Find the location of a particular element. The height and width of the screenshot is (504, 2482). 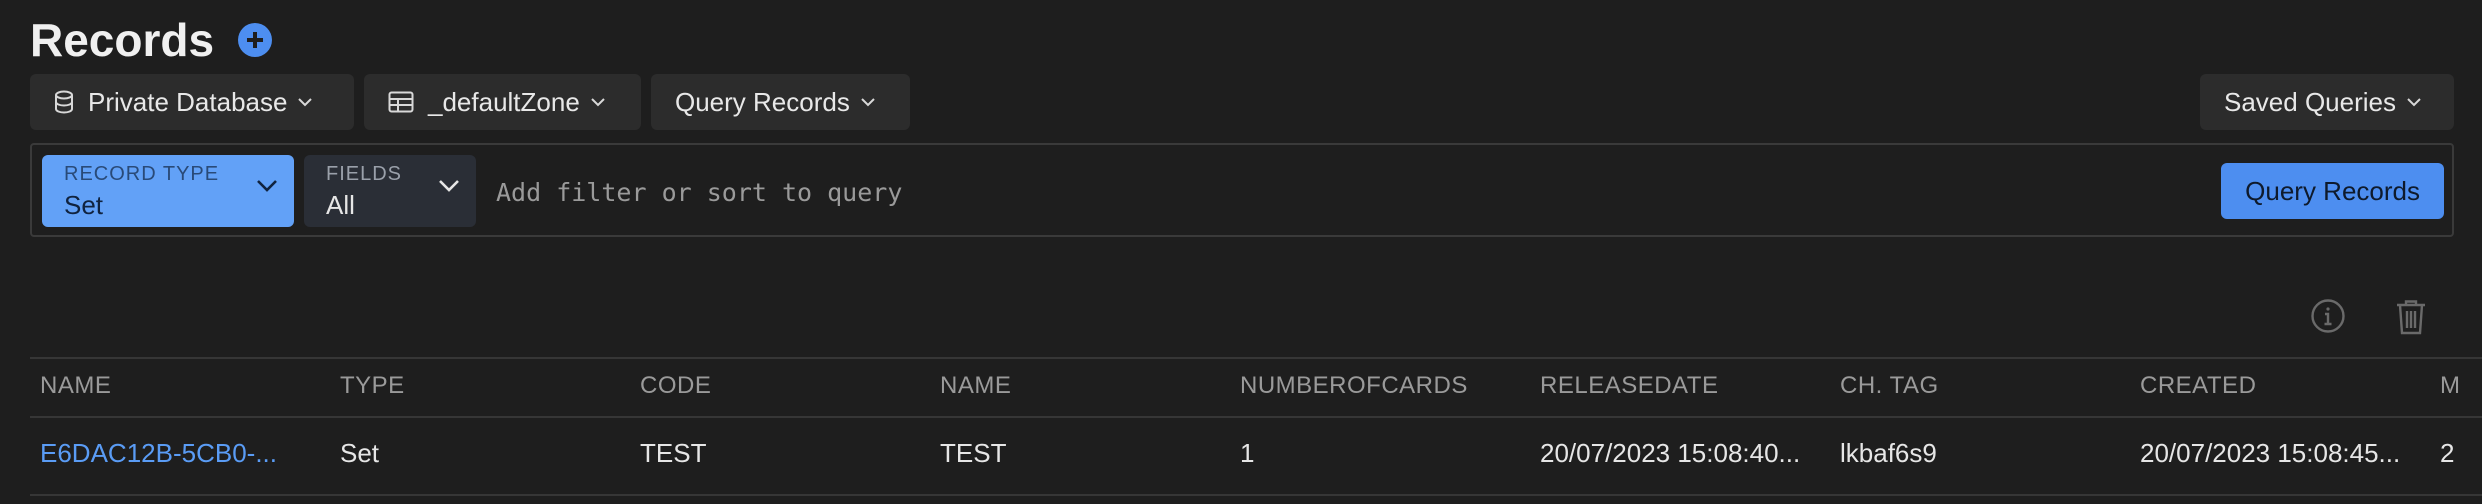

record-type-picker: RECORD TYPE Set is located at coordinates (168, 191).